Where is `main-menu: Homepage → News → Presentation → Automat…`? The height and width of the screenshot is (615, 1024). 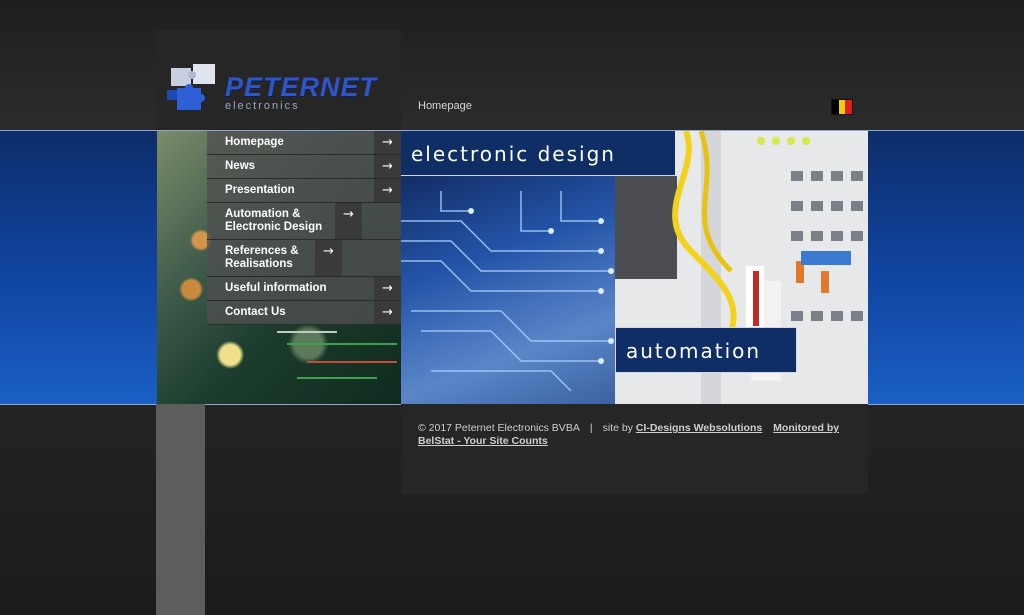
main-menu: Homepage → News → Presentation → Automat… is located at coordinates (304, 228).